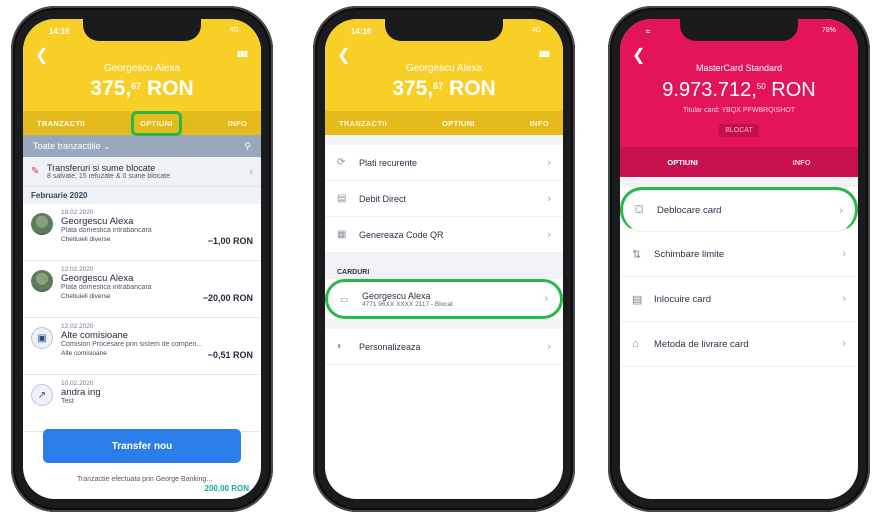 This screenshot has width=878, height=516. What do you see at coordinates (793, 90) in the screenshot?
I see `balance-currency: RON` at bounding box center [793, 90].